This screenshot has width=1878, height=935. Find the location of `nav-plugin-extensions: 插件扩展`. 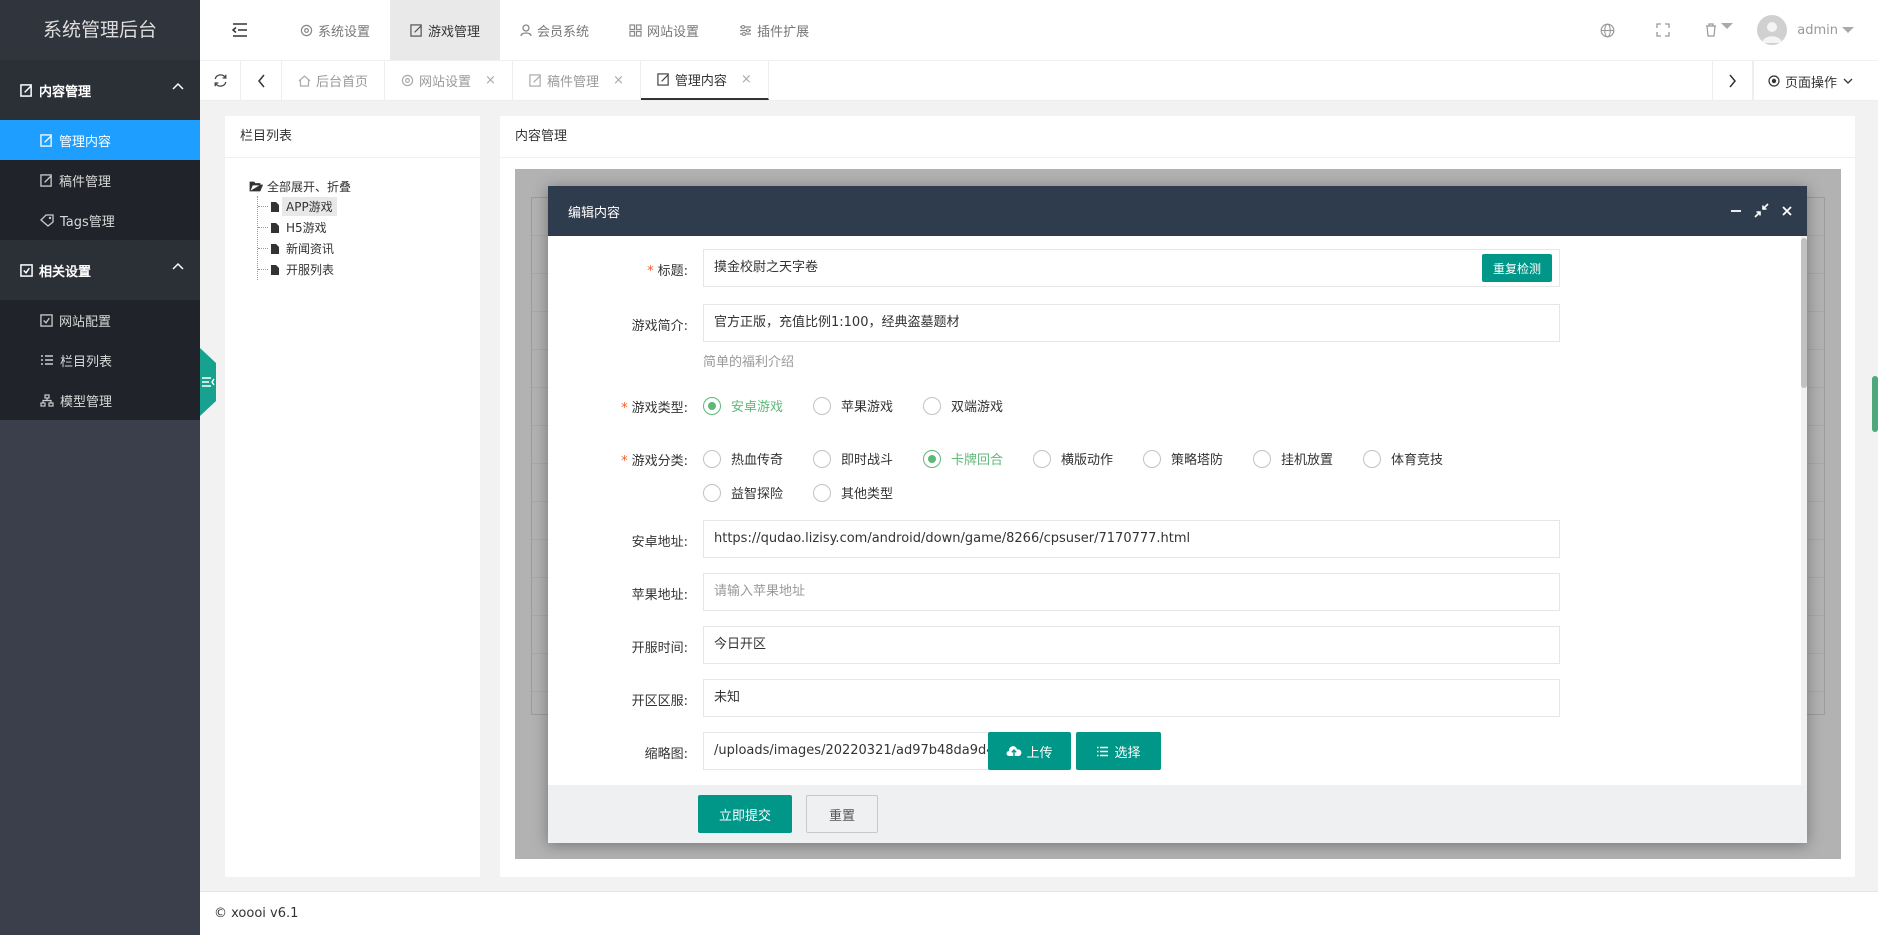

nav-plugin-extensions: 插件扩展 is located at coordinates (774, 30).